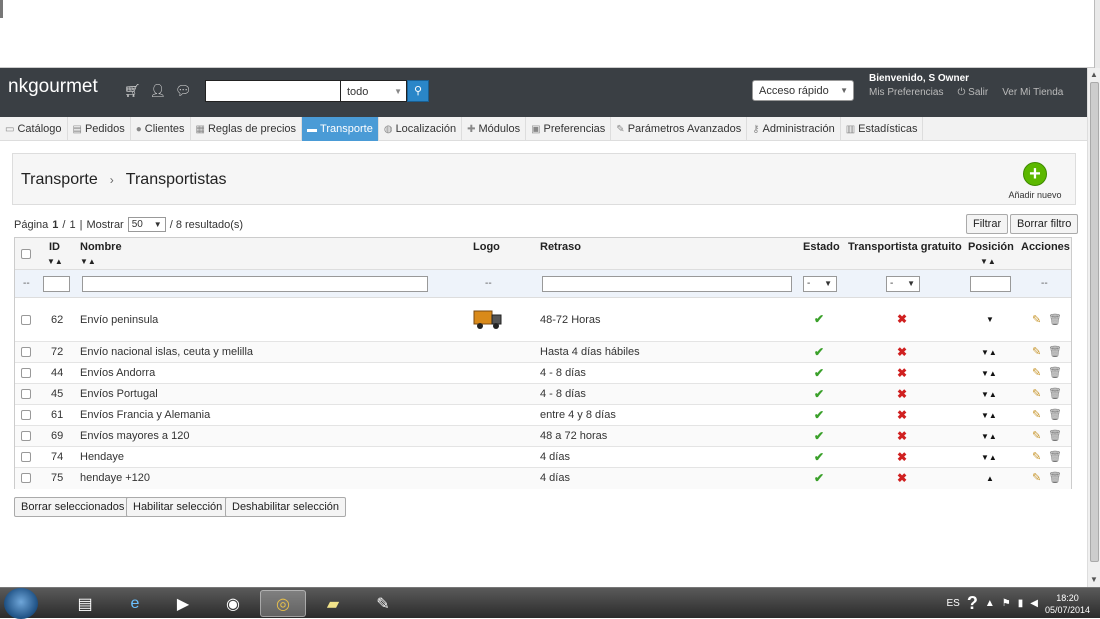 The height and width of the screenshot is (619, 1100). Describe the element at coordinates (990, 319) in the screenshot. I see `move-down-icon: ▼` at that location.